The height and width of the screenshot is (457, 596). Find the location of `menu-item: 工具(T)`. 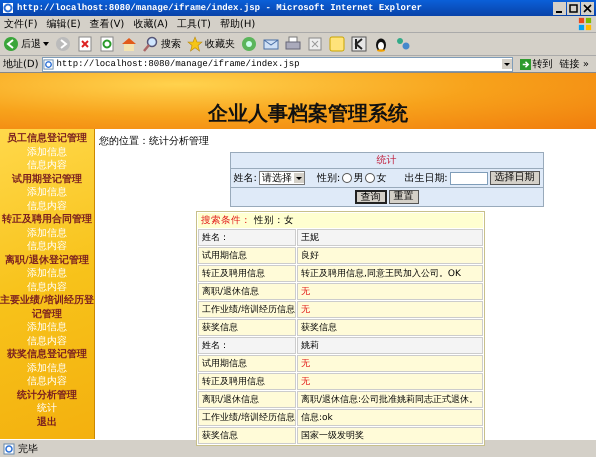

menu-item: 工具(T) is located at coordinates (194, 24).